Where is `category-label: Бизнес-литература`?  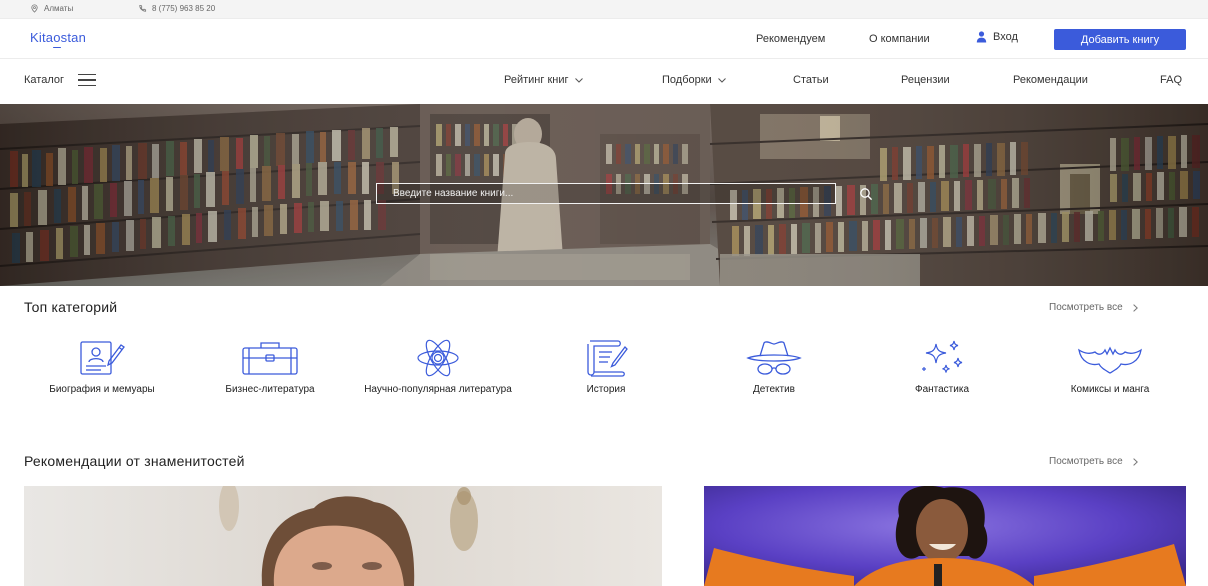
category-label: Бизнес-литература is located at coordinates (270, 389).